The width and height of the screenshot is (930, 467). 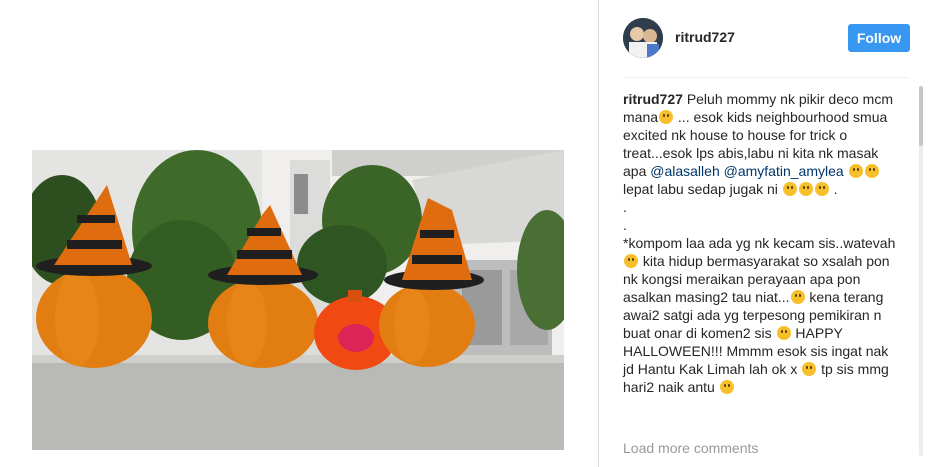 What do you see at coordinates (702, 189) in the screenshot?
I see `caption-text: lepat labu sedap jugak ni` at bounding box center [702, 189].